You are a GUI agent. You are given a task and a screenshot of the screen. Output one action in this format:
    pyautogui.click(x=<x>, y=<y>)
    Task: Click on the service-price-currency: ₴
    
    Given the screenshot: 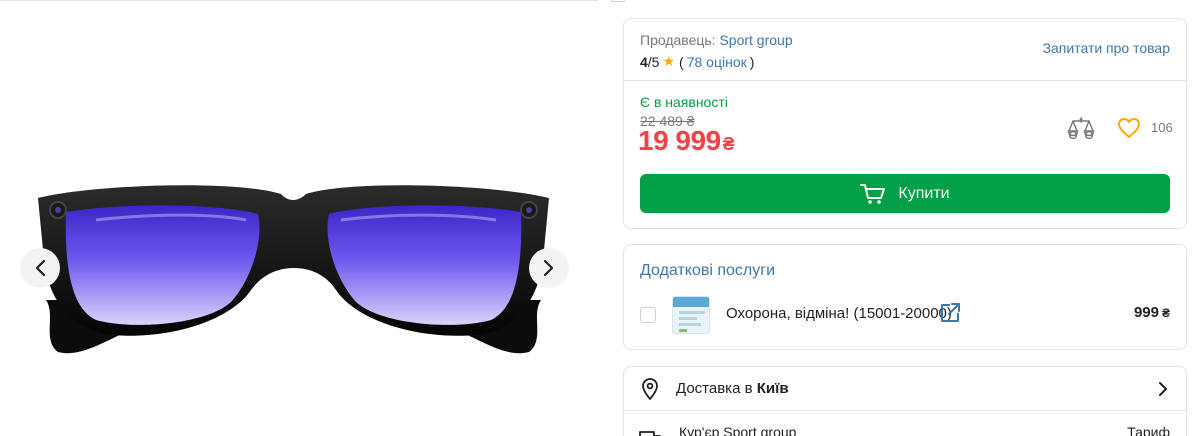 What is the action you would take?
    pyautogui.click(x=1165, y=313)
    